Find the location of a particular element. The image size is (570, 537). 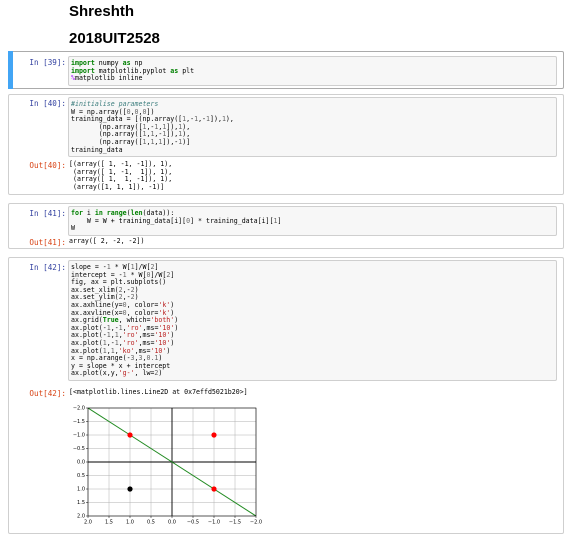

code-token: ] * training_data[i][ is located at coordinates (232, 220).